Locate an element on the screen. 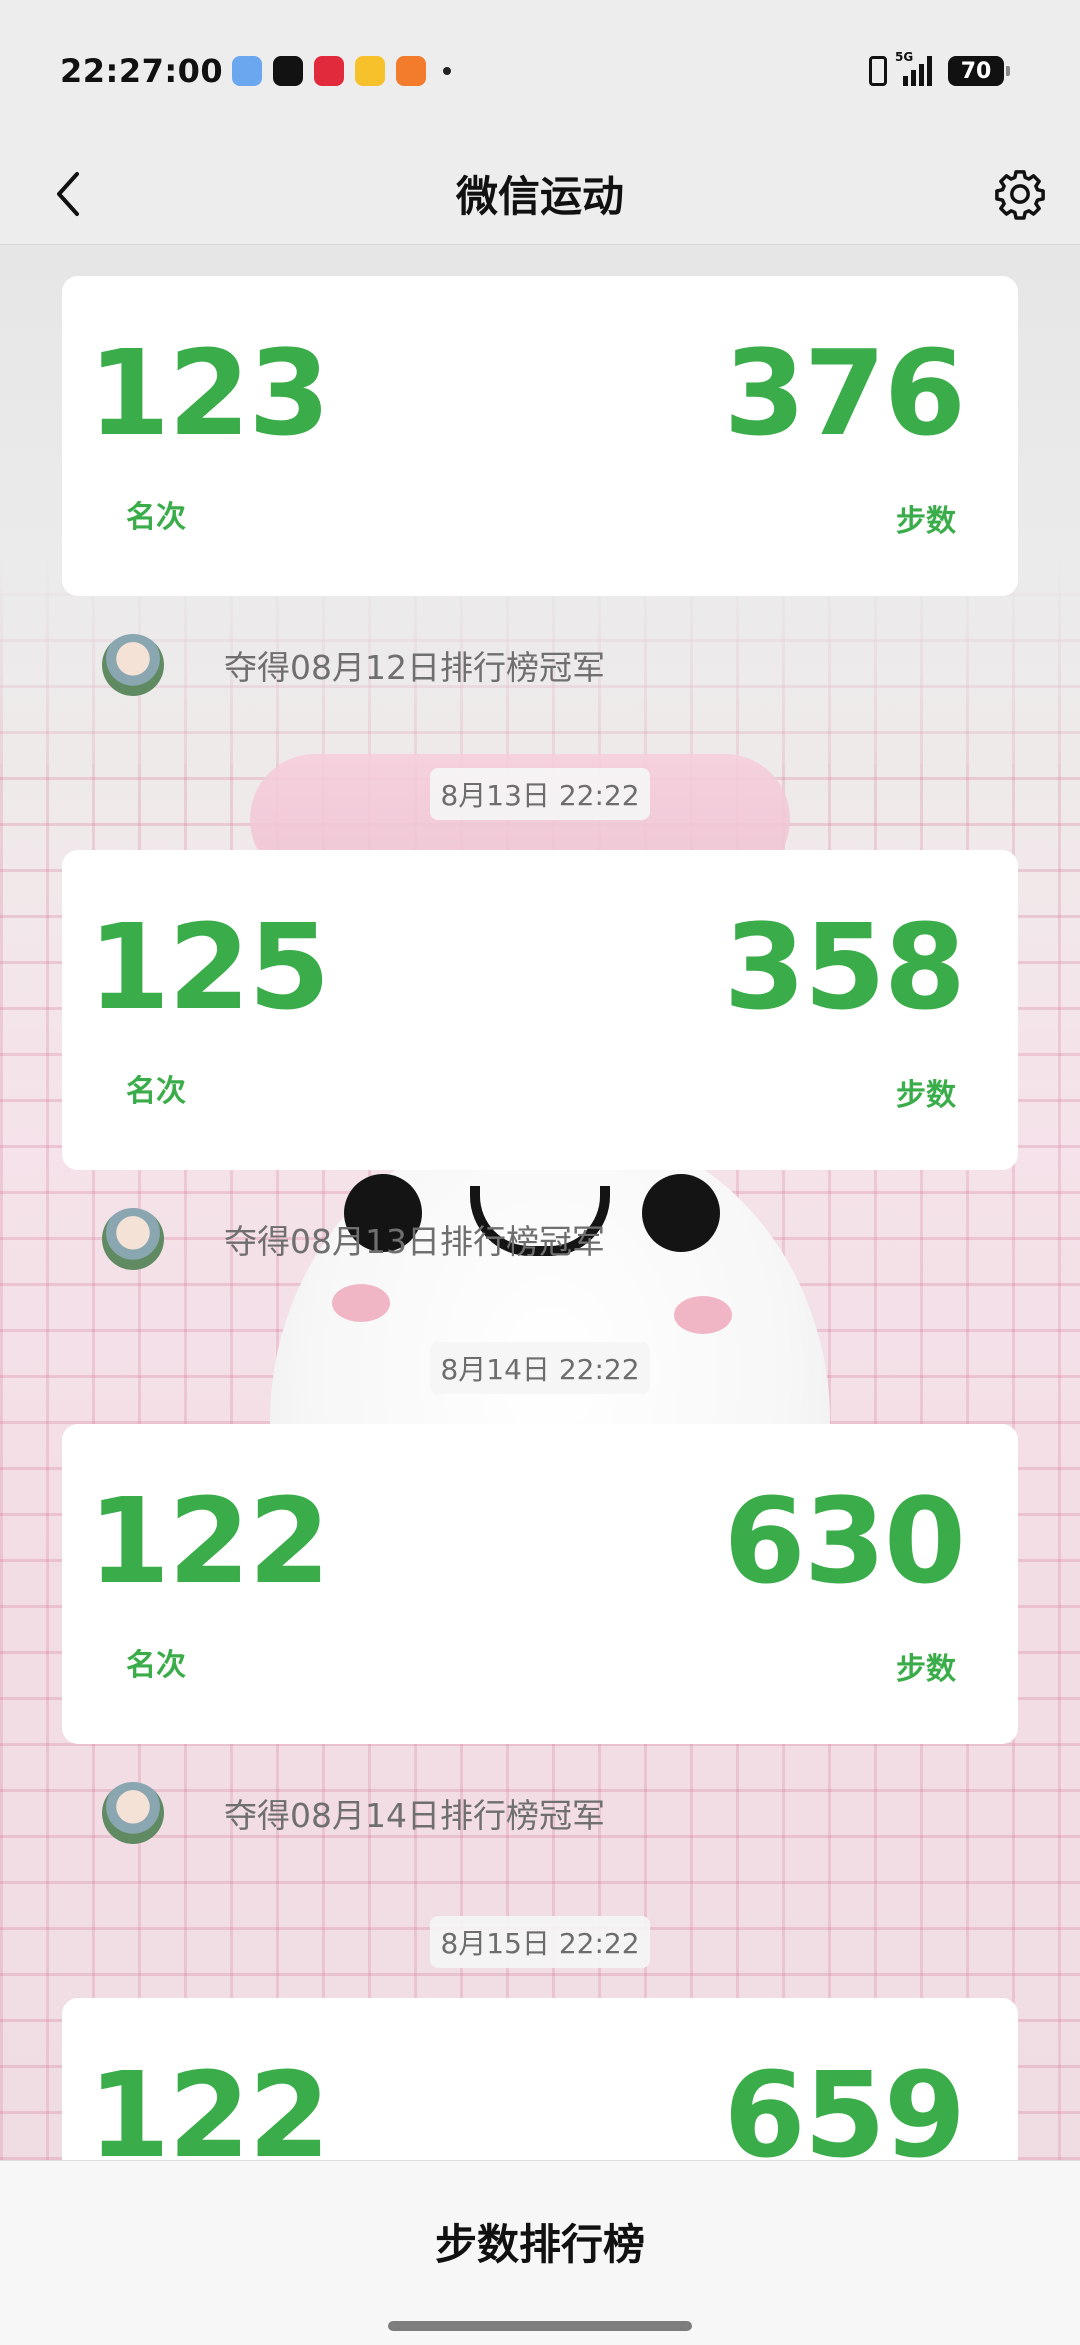 This screenshot has height=2345, width=1080. status-time: 22:27:00 is located at coordinates (142, 71).